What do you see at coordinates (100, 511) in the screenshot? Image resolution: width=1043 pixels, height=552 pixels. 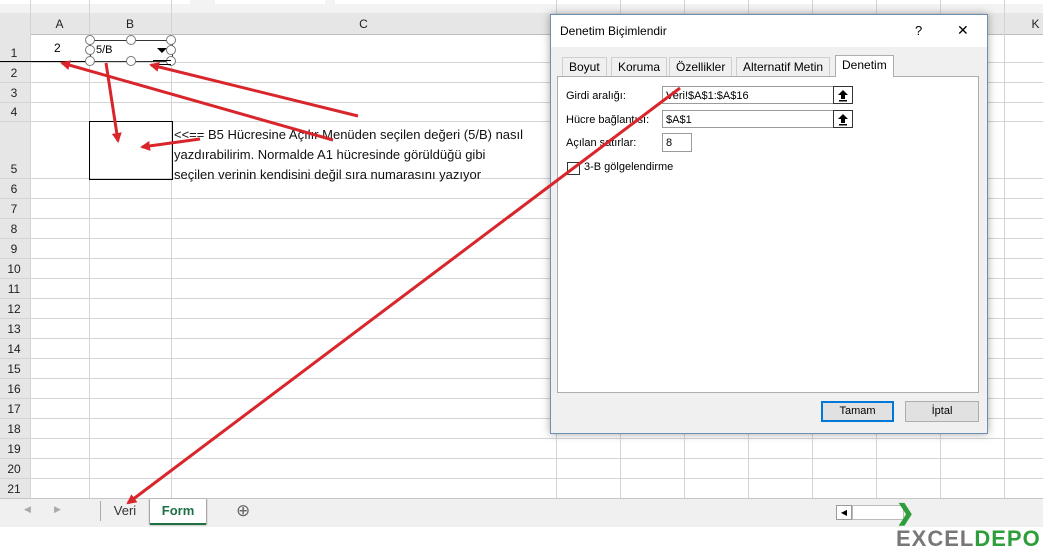 I see `tab-divider` at bounding box center [100, 511].